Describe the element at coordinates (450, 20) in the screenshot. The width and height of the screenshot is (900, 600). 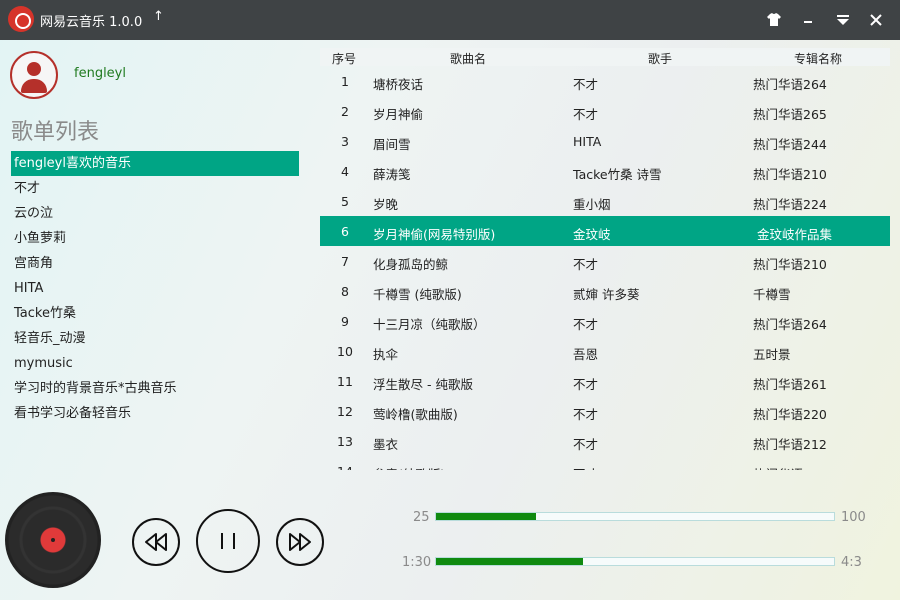
I see `title-bar: 网易云音乐 1.0.0 ↑` at that location.